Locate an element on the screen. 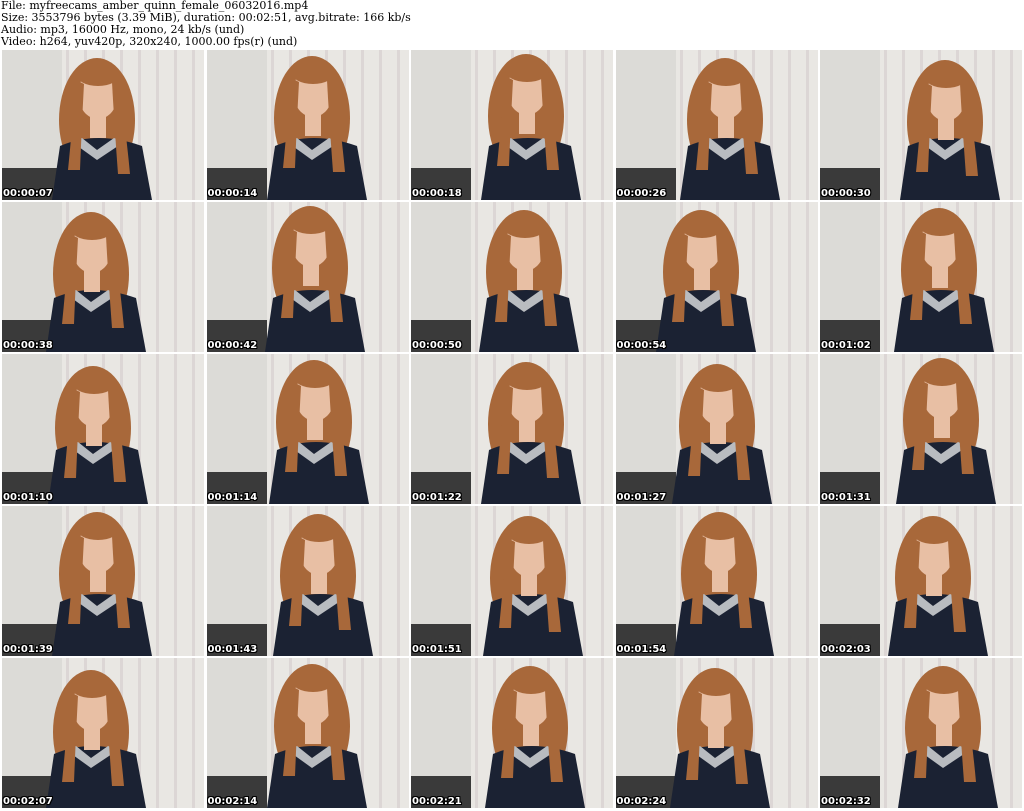  video-thumbnail: 00:01:22 is located at coordinates (512, 429).